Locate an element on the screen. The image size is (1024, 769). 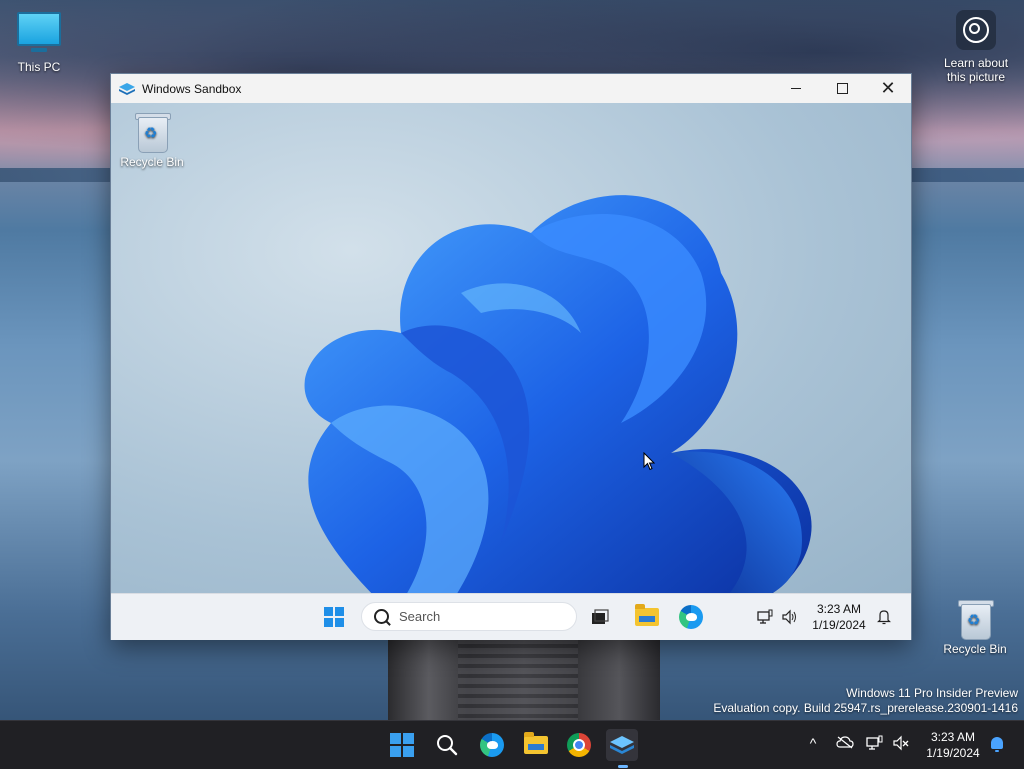
edge-icon is located at coordinates (691, 617).